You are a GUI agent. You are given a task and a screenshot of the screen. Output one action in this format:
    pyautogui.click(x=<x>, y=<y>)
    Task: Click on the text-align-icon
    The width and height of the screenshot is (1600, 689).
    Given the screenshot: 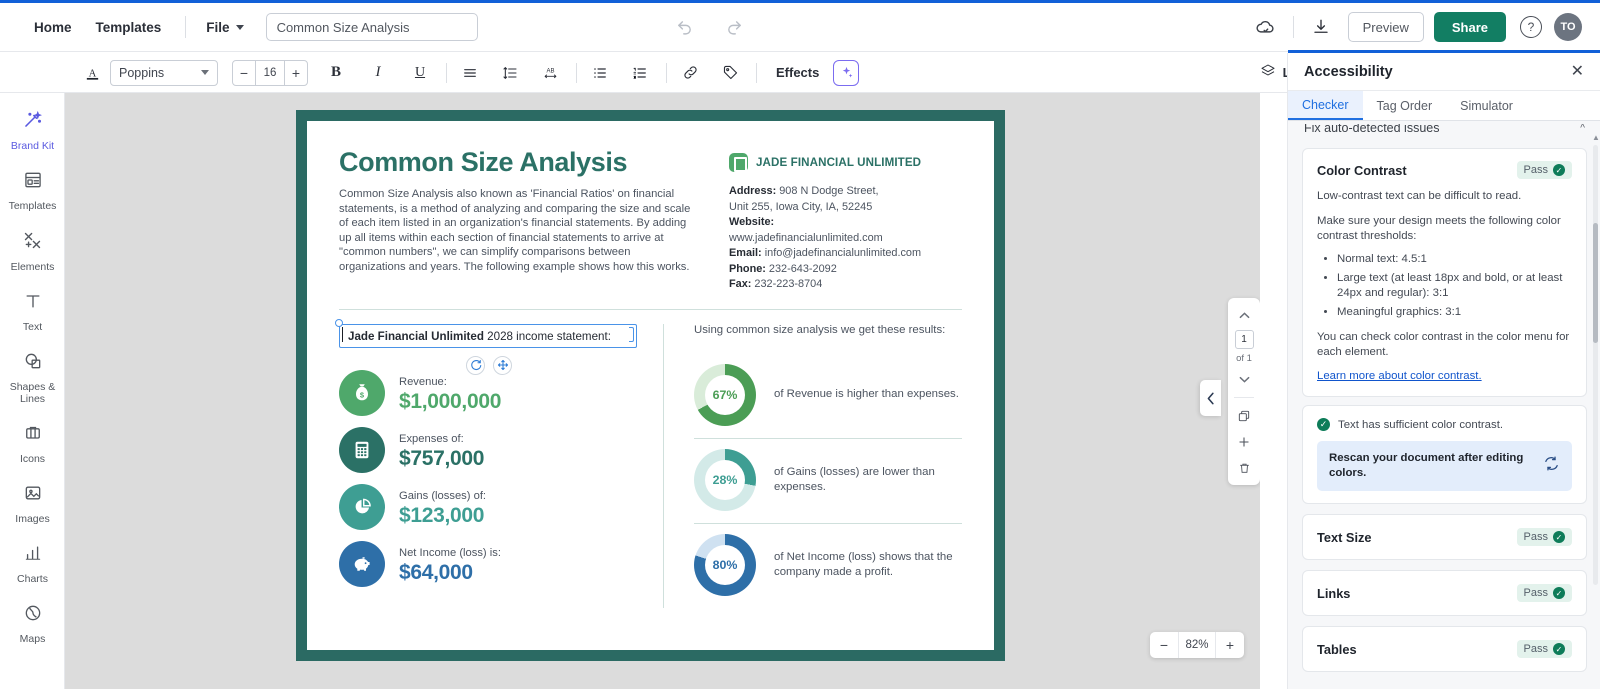 What is the action you would take?
    pyautogui.click(x=470, y=73)
    